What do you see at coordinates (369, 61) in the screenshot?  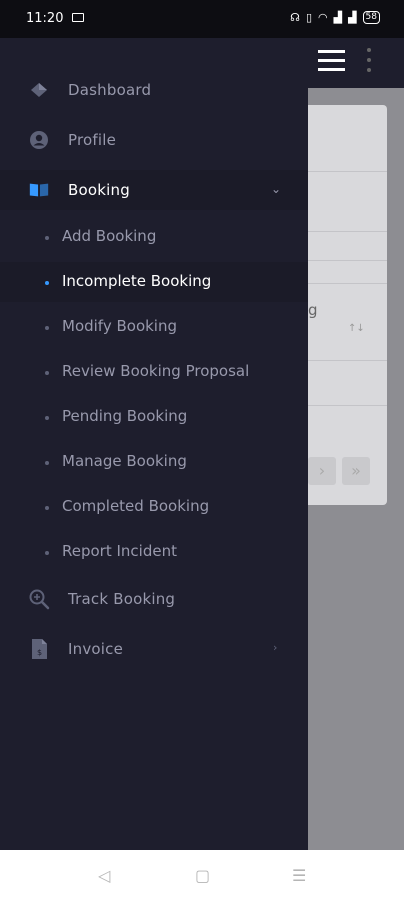 I see `more-options-icon` at bounding box center [369, 61].